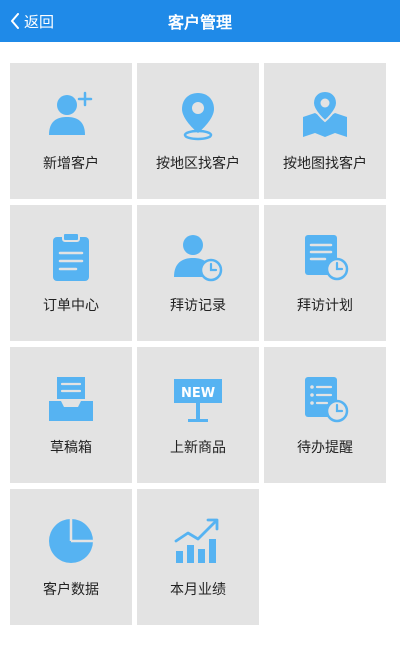  I want to click on user-clock-icon, so click(198, 257).